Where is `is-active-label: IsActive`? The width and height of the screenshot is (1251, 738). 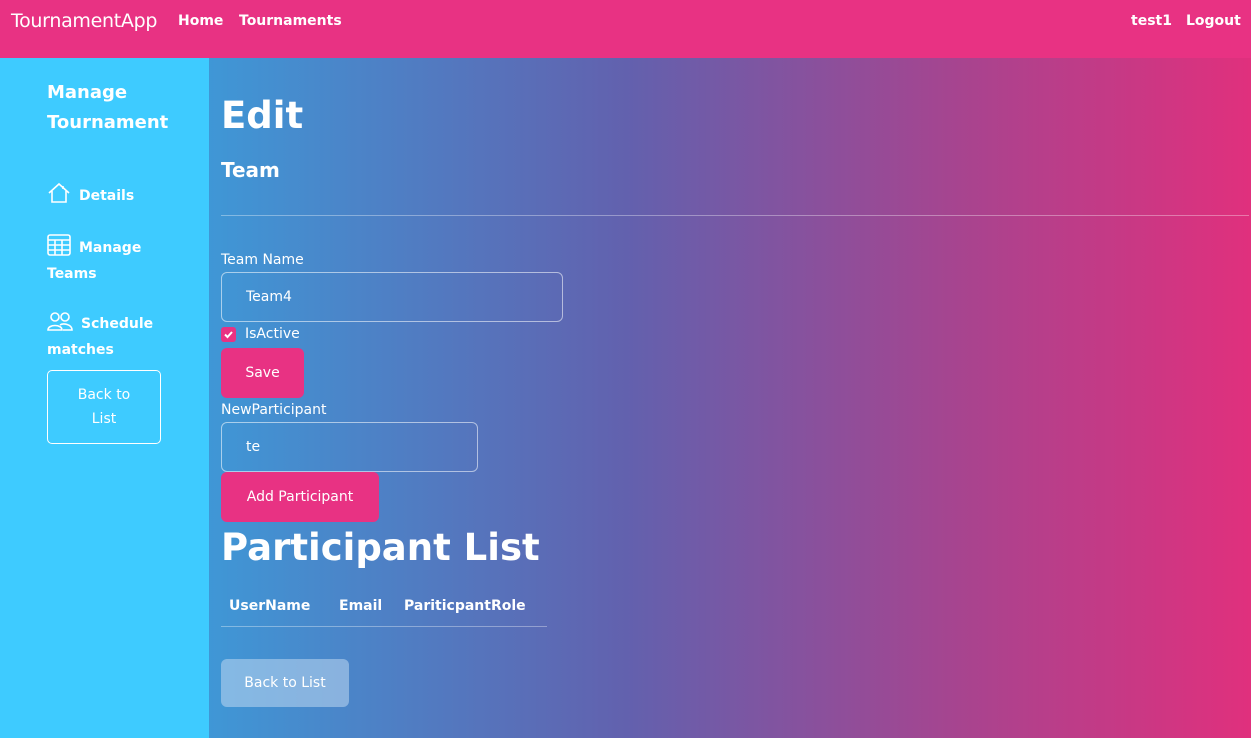 is-active-label: IsActive is located at coordinates (272, 334).